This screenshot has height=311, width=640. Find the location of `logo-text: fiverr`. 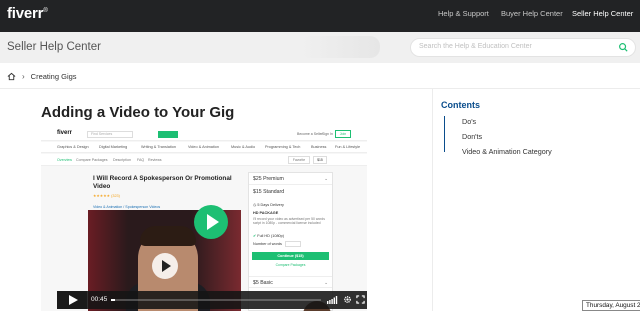

logo-text: fiverr is located at coordinates (25, 13).